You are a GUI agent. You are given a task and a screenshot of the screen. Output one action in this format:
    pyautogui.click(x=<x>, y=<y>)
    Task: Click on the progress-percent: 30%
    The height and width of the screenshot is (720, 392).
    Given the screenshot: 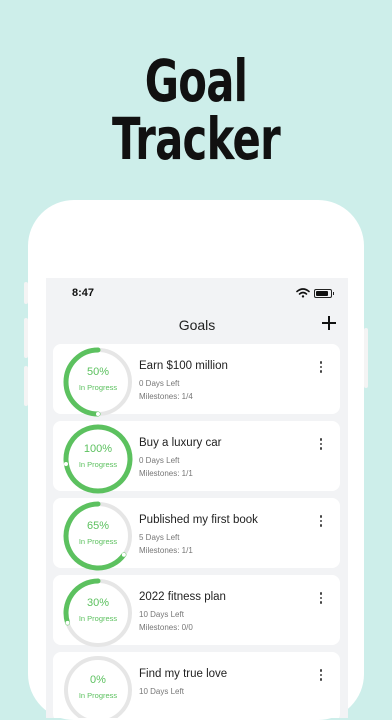 What is the action you would take?
    pyautogui.click(x=98, y=603)
    